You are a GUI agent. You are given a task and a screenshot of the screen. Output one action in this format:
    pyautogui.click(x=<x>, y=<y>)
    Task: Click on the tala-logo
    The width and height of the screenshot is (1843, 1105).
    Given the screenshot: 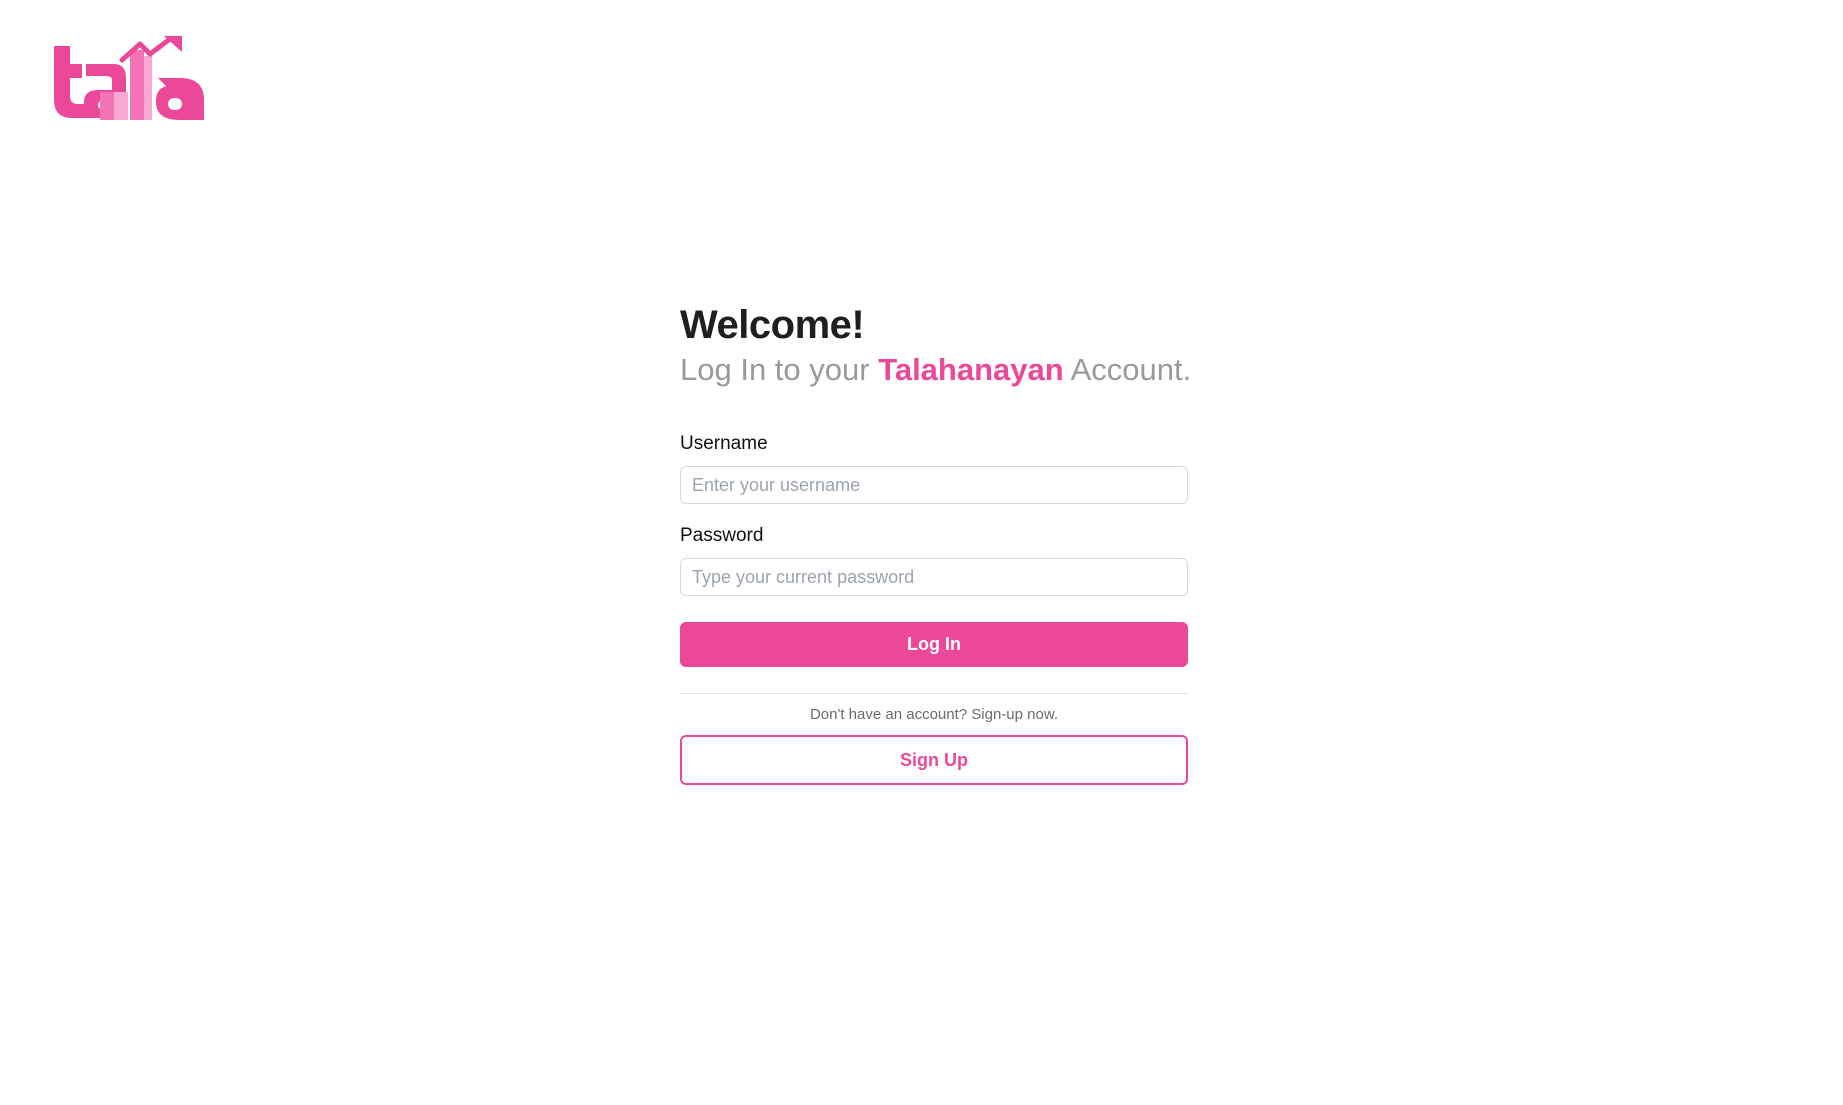 What is the action you would take?
    pyautogui.click(x=131, y=77)
    